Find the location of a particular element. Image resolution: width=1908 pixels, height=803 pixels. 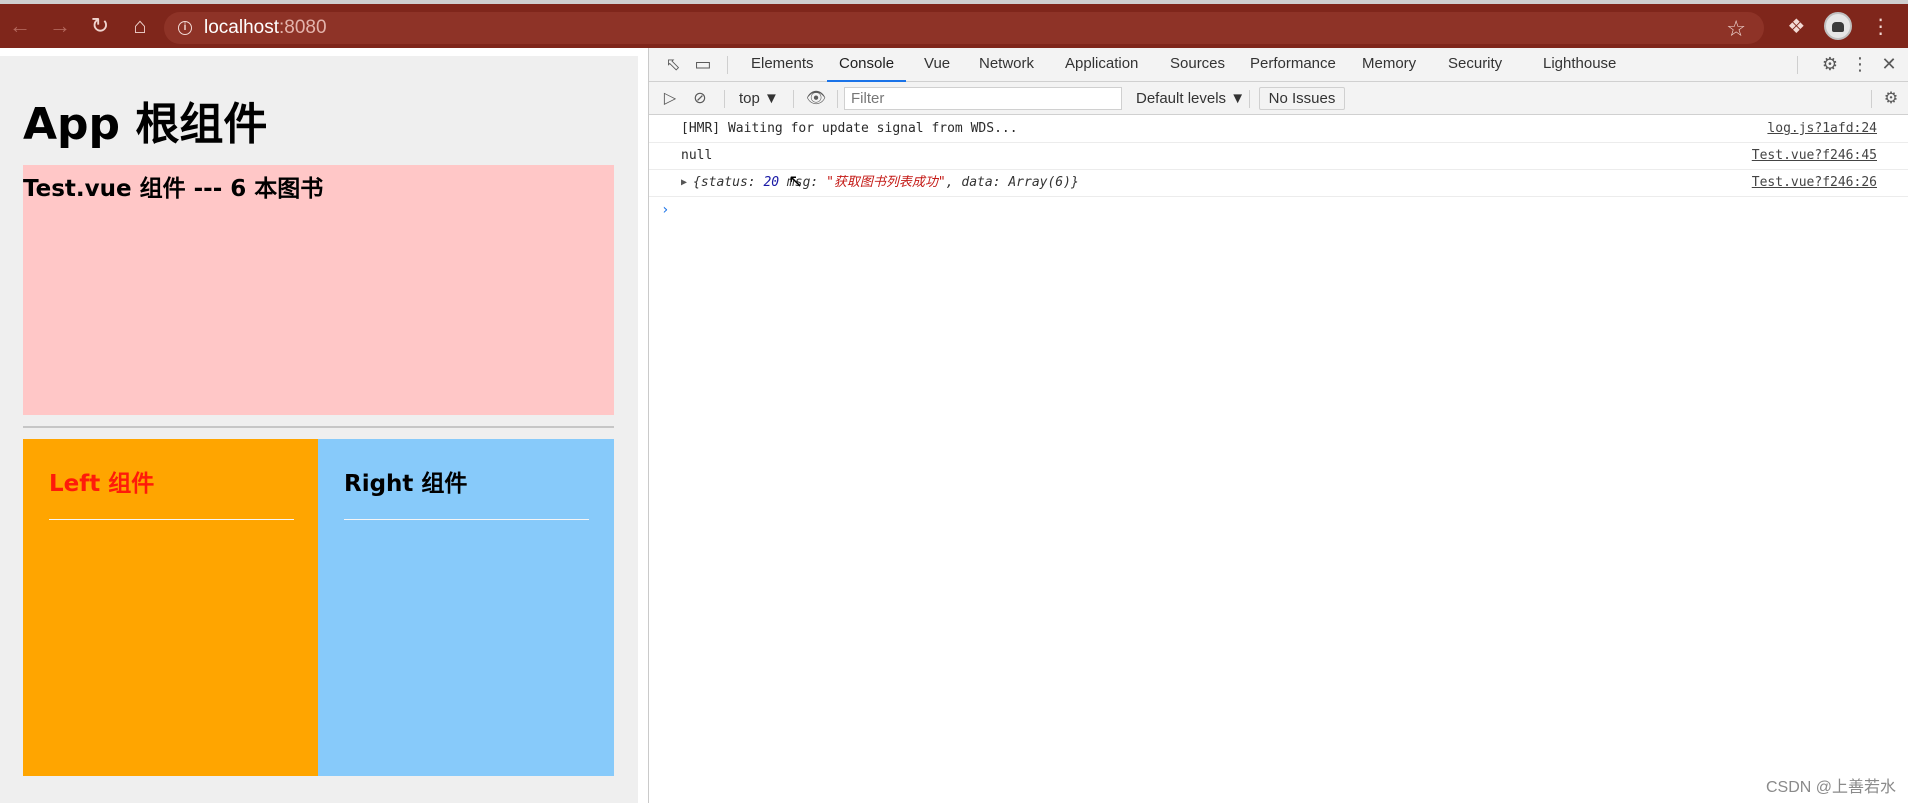

home-icon: ⌂ is located at coordinates (140, 26).